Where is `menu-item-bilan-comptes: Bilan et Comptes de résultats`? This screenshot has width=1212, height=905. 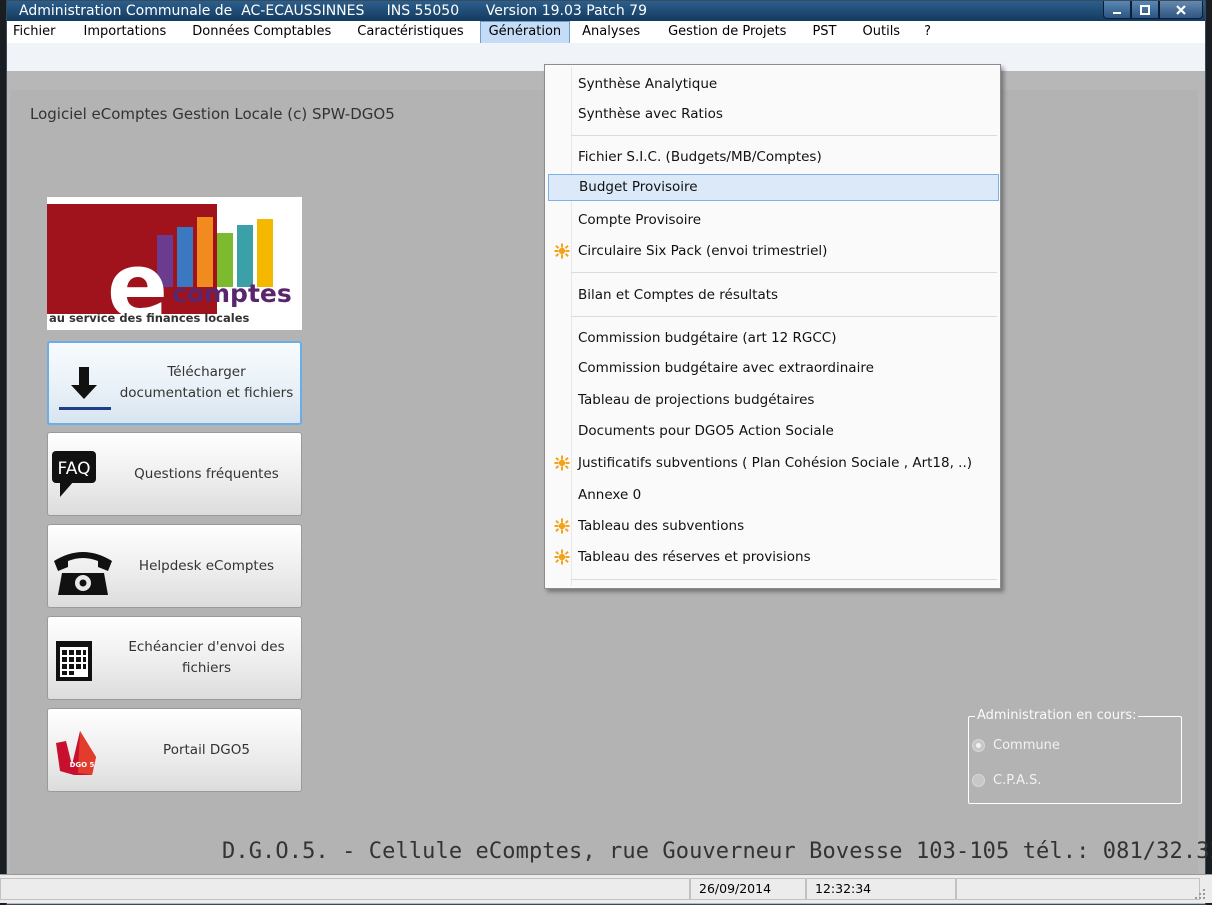 menu-item-bilan-comptes: Bilan et Comptes de résultats is located at coordinates (773, 295).